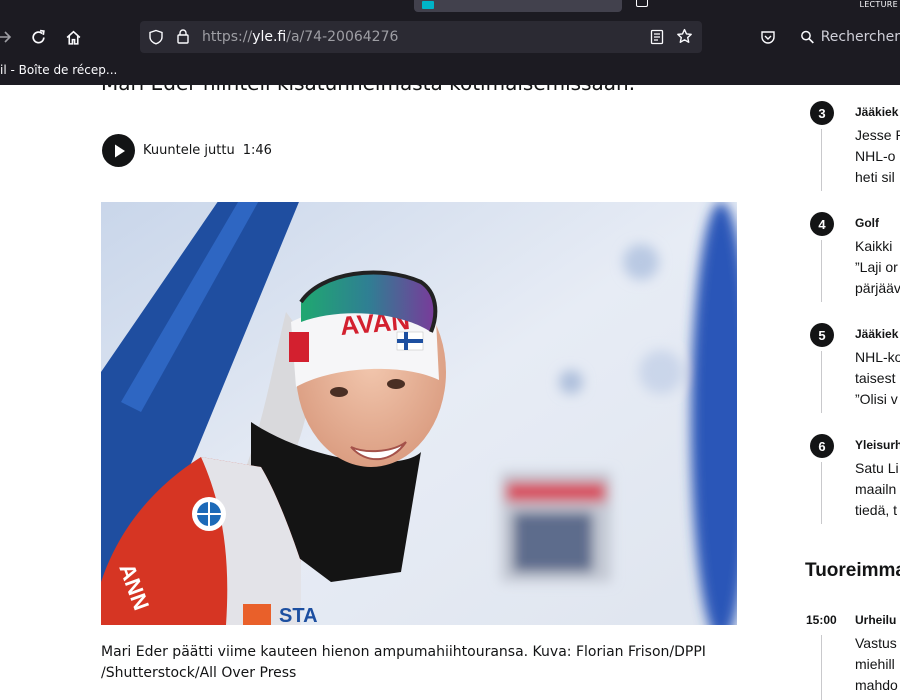 The width and height of the screenshot is (900, 700). Describe the element at coordinates (874, 246) in the screenshot. I see `item-line: Kaikki` at that location.